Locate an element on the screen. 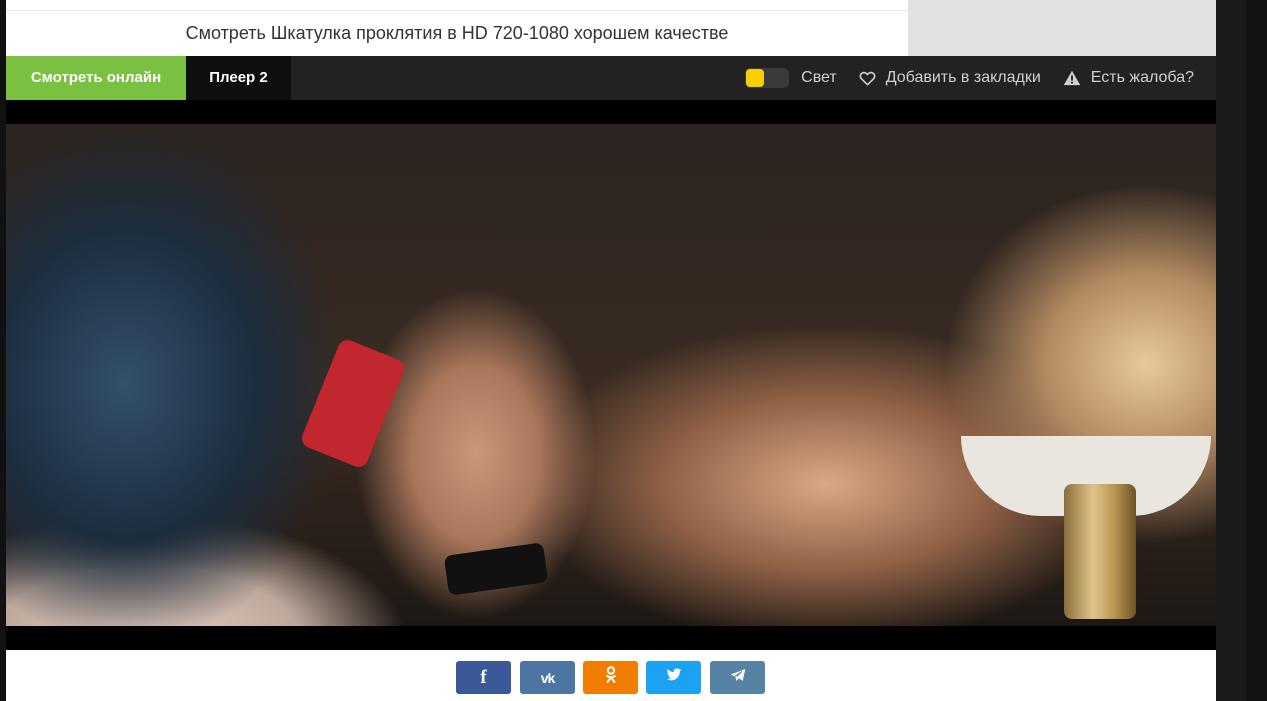 This screenshot has width=1267, height=701. light-toggle is located at coordinates (767, 78).